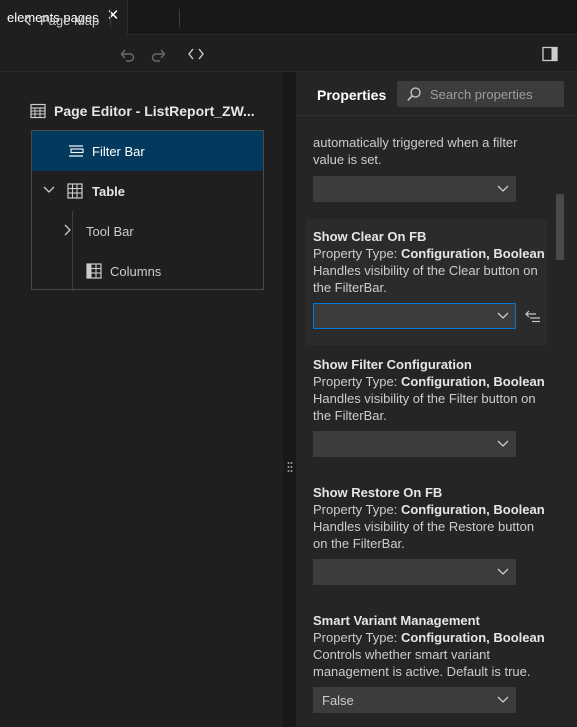 This screenshot has height=727, width=577. I want to click on close-icon: ✕, so click(113, 16).